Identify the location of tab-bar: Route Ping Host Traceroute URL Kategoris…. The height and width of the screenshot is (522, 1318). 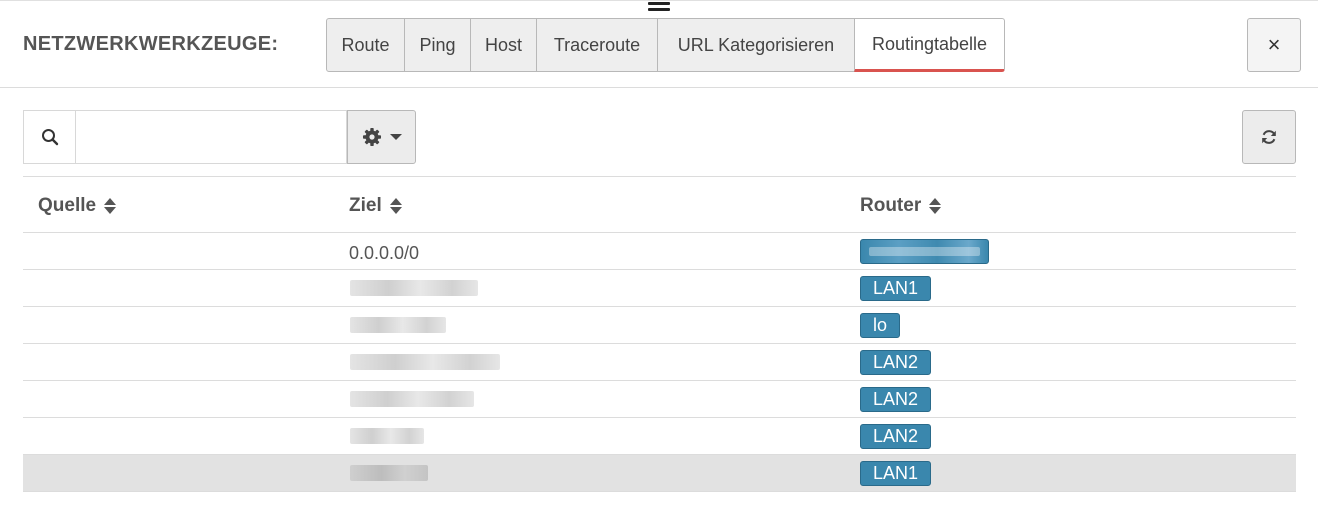
(665, 45).